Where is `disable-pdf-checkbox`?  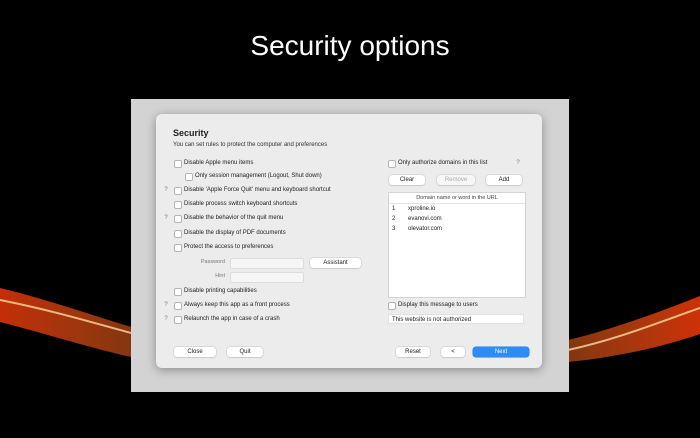 disable-pdf-checkbox is located at coordinates (178, 234).